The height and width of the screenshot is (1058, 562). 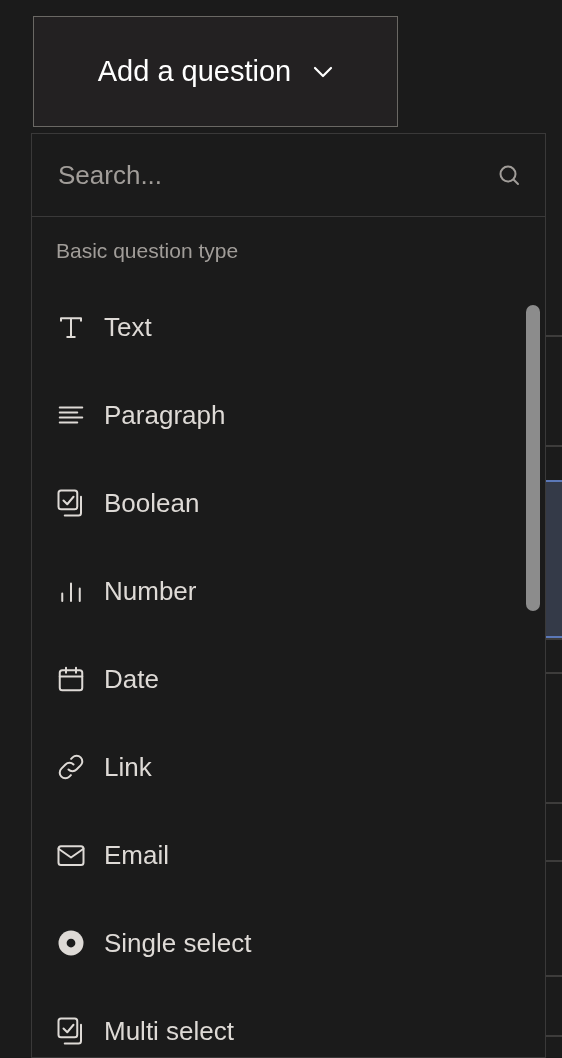 What do you see at coordinates (288, 327) in the screenshot?
I see `menu-item: Text` at bounding box center [288, 327].